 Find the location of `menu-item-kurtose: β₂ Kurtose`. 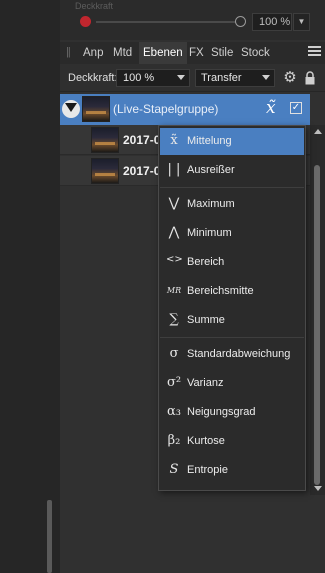

menu-item-kurtose: β₂ Kurtose is located at coordinates (232, 441).